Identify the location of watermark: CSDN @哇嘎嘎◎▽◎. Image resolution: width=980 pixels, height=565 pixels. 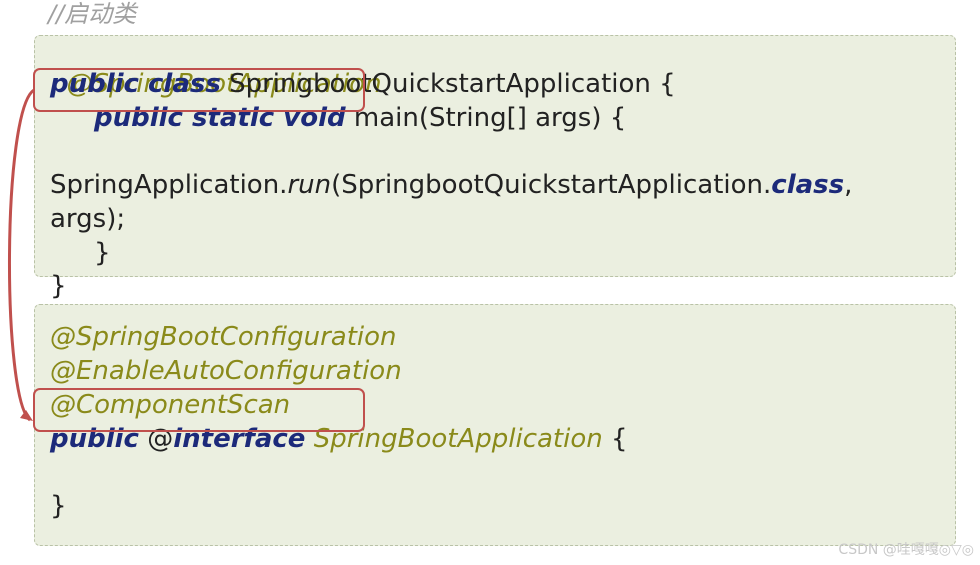
(906, 550).